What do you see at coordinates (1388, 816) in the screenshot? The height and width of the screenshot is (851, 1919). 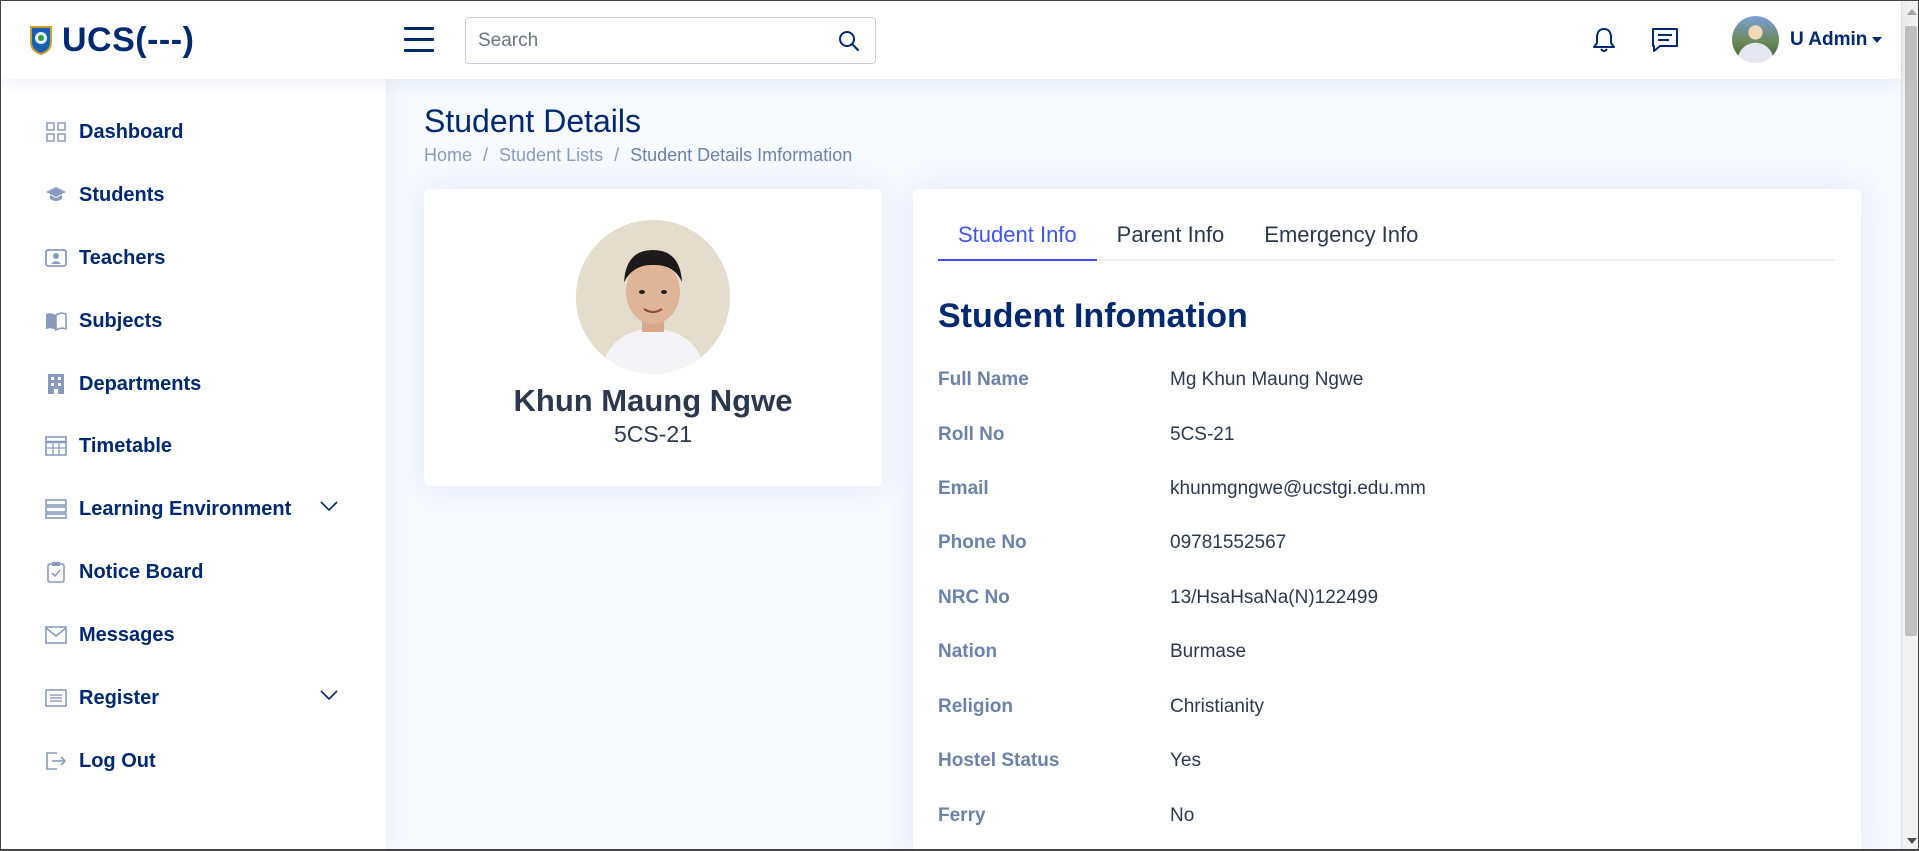 I see `info-row-ferry: Ferry No` at bounding box center [1388, 816].